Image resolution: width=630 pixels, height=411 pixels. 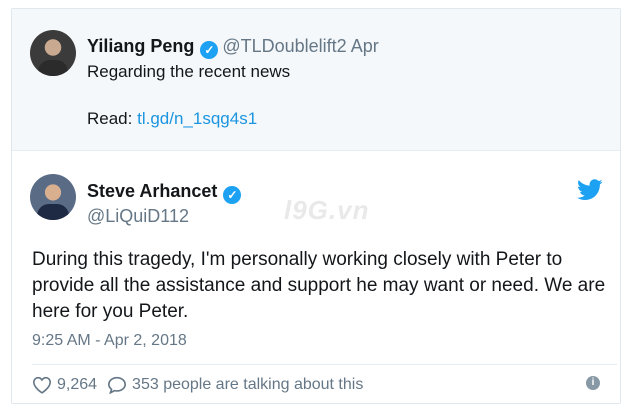 I want to click on tweet-timestamp: 9:25 AM - Apr 2, 2018, so click(x=109, y=341).